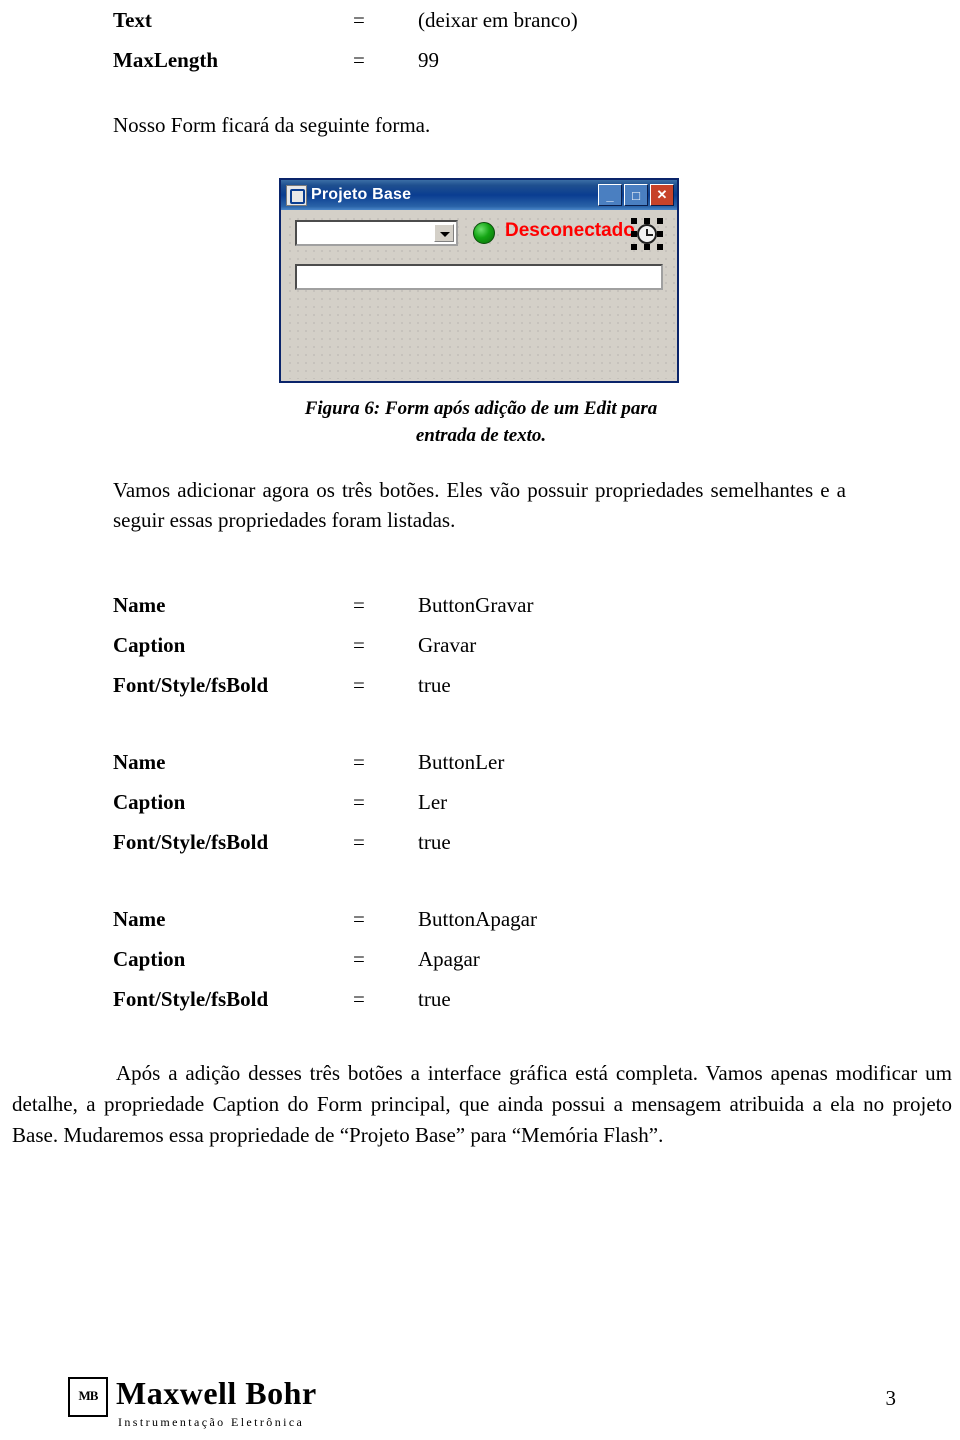 This screenshot has height=1440, width=960. I want to click on application-icon, so click(296, 195).